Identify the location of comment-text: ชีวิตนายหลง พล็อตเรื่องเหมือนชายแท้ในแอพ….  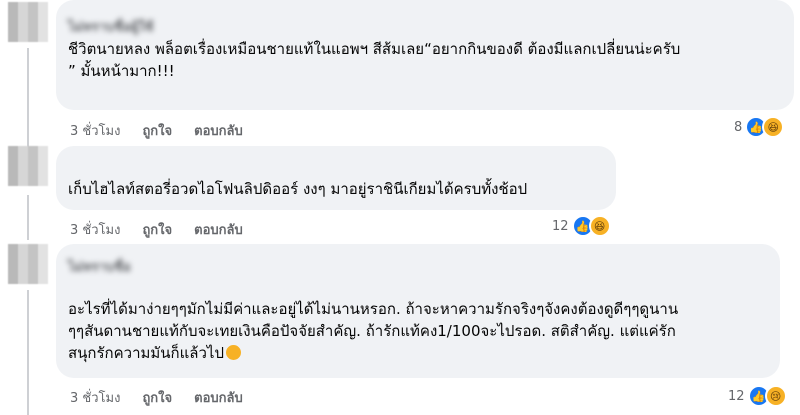
(374, 60).